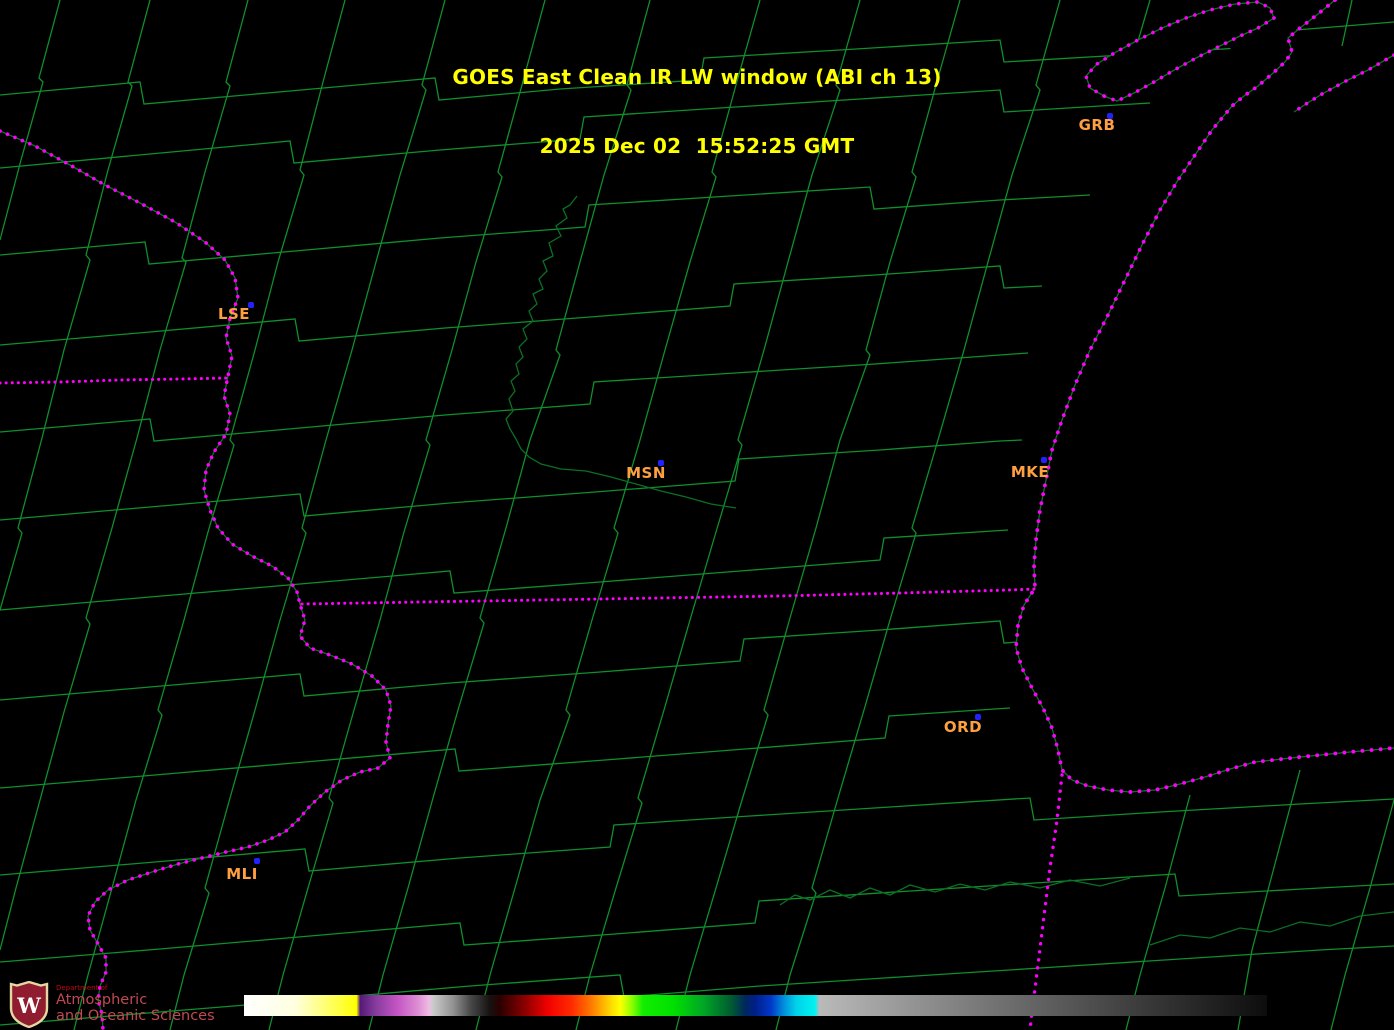 The width and height of the screenshot is (1394, 1030). What do you see at coordinates (102, 1000) in the screenshot?
I see `logo-name-line1: Atmospheric` at bounding box center [102, 1000].